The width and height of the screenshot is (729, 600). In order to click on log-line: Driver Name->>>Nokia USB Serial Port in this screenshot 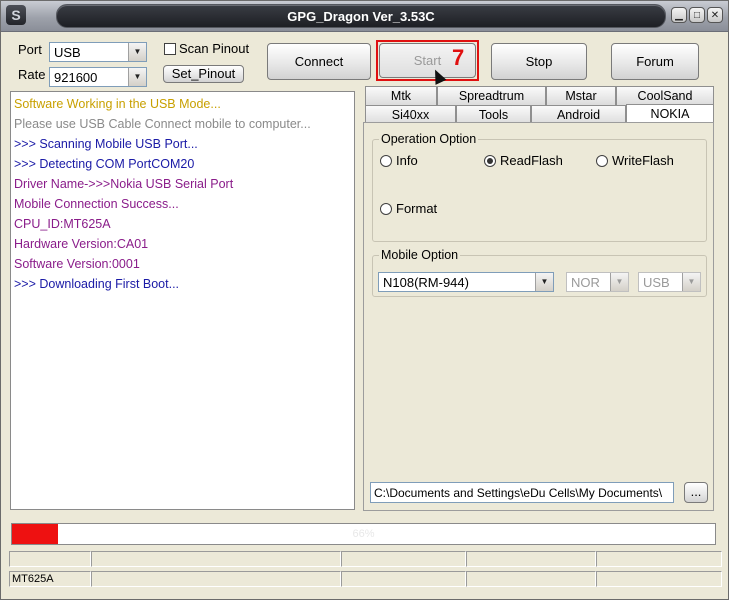, I will do `click(124, 184)`.